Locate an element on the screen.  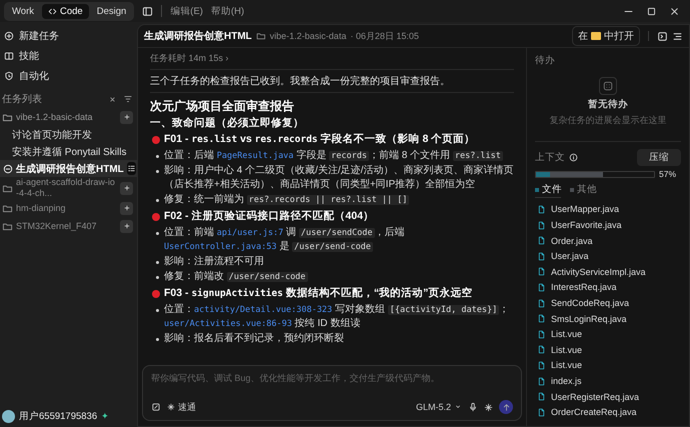
file-link: PageResult.java is located at coordinates (255, 156).